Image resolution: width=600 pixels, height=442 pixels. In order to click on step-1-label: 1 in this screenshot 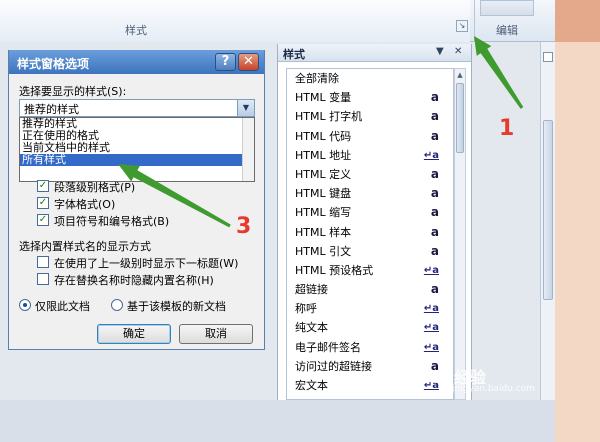, I will do `click(507, 128)`.